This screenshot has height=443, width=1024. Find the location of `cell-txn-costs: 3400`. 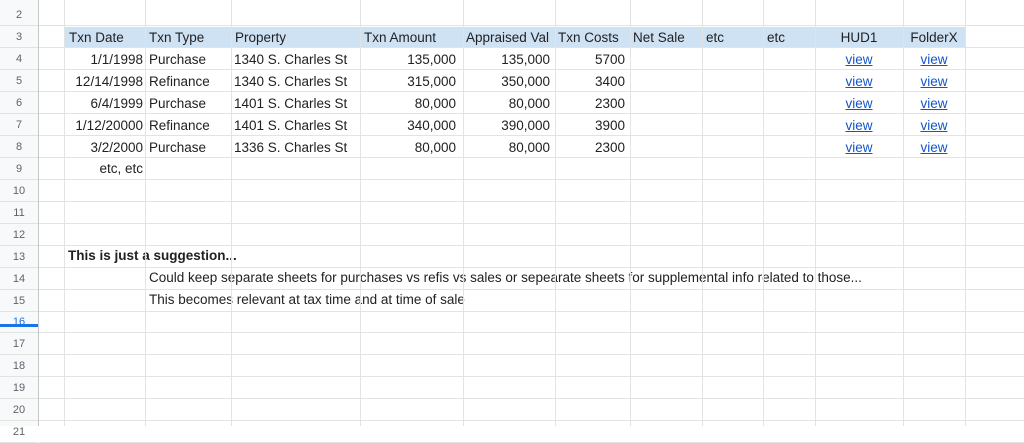

cell-txn-costs: 3400 is located at coordinates (590, 81).